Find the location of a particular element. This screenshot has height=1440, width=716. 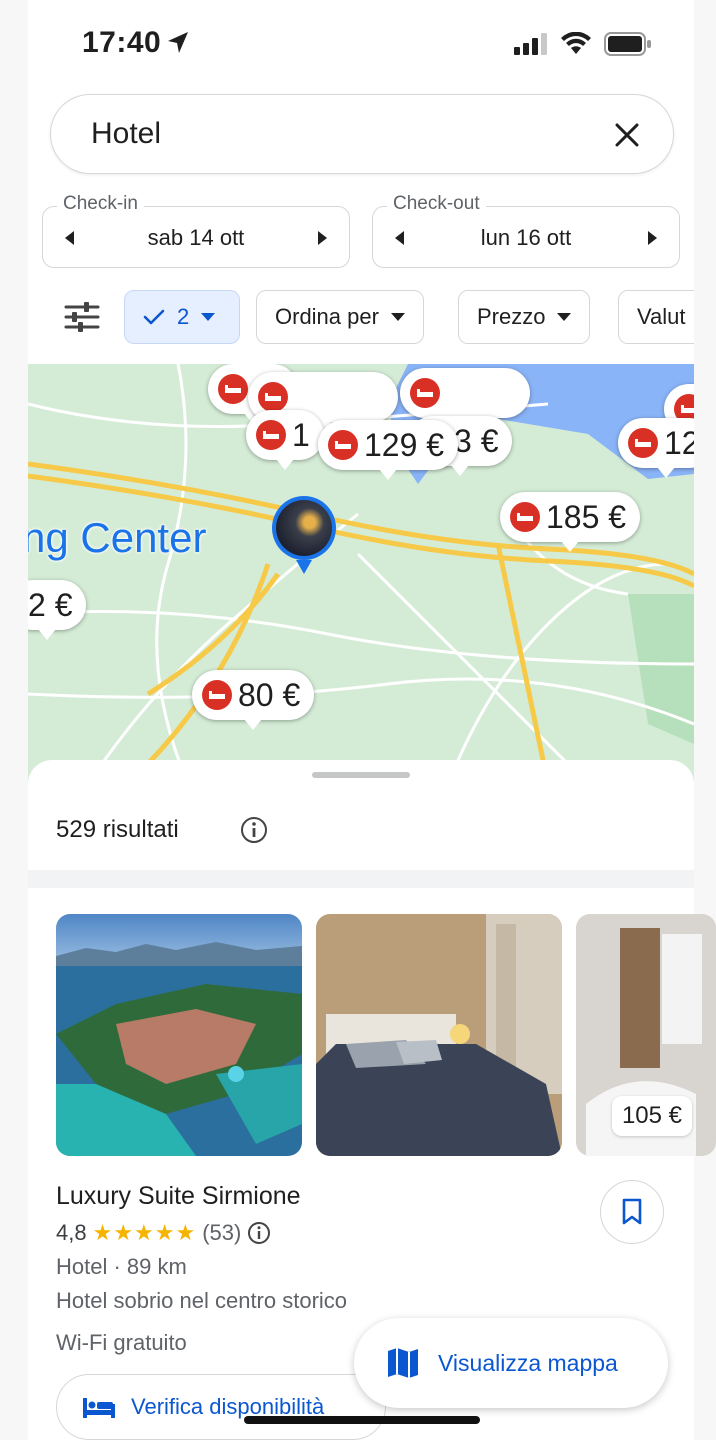

review-count: (53) is located at coordinates (222, 1232).